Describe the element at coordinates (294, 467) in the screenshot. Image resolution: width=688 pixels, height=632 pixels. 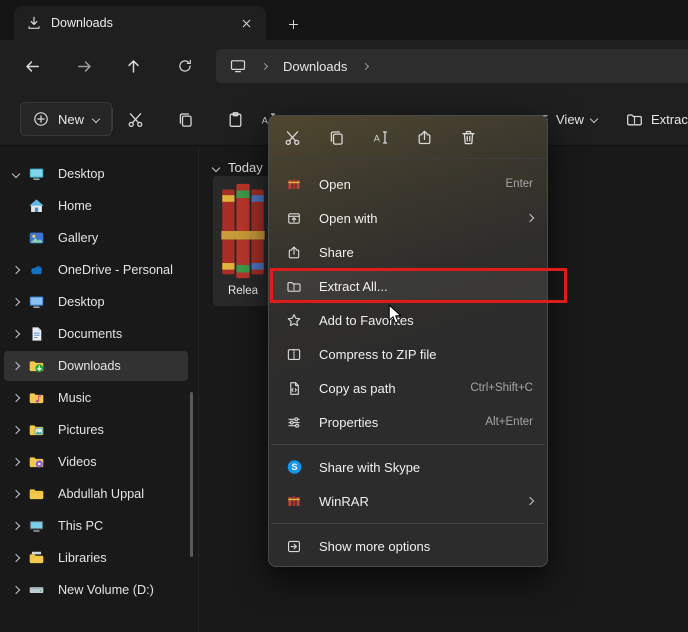
I see `skype-icon: S` at that location.